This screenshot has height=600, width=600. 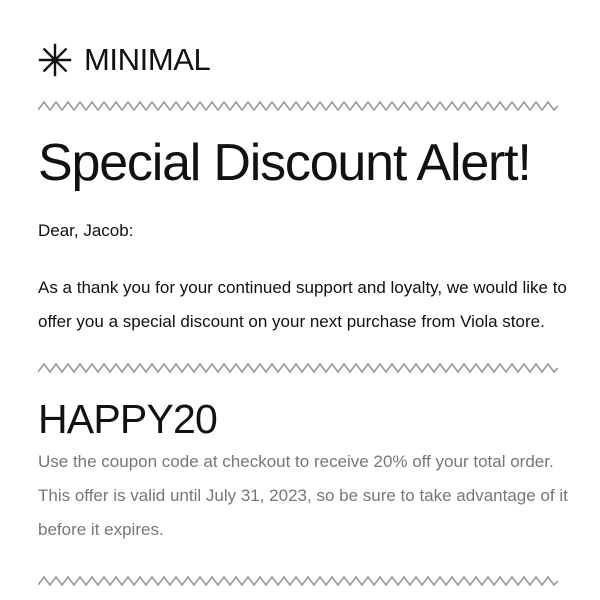 What do you see at coordinates (298, 106) in the screenshot?
I see `zigzag-divider-top` at bounding box center [298, 106].